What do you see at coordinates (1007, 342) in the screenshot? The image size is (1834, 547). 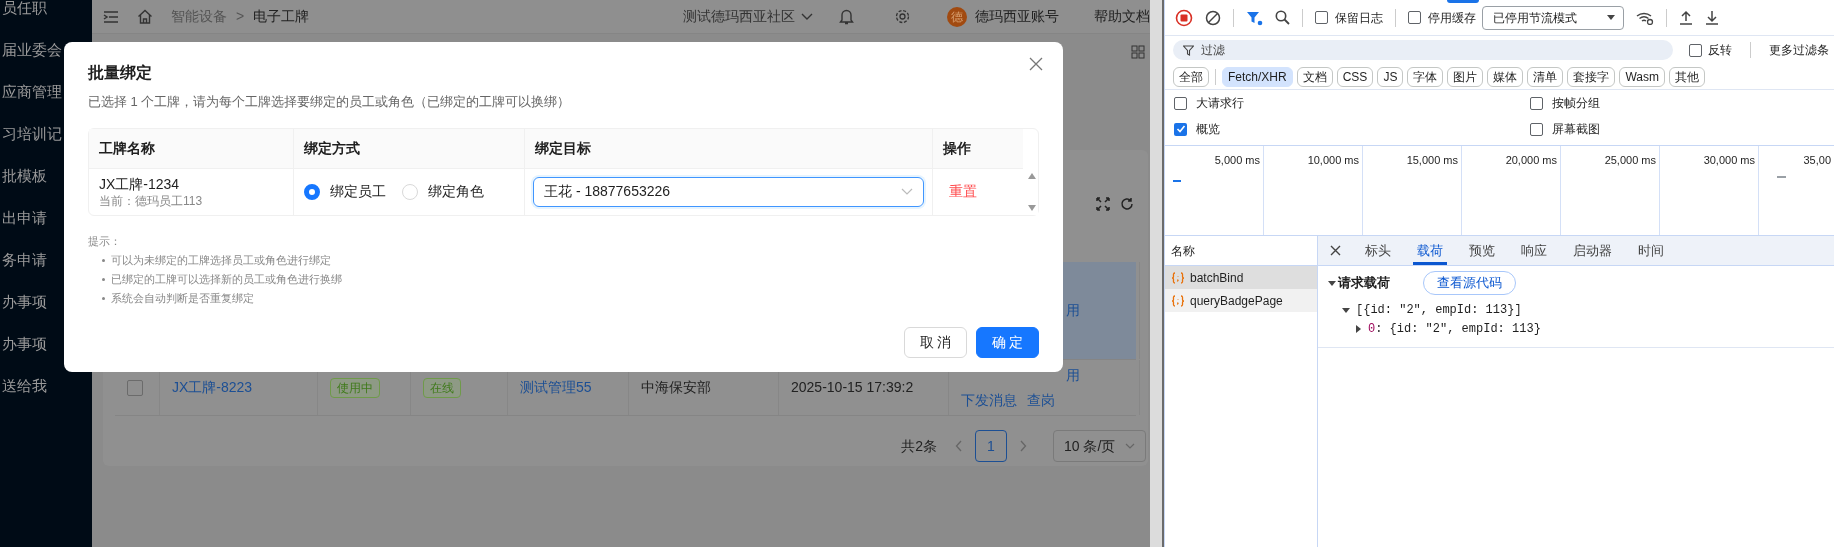 I see `confirm-button: 确 定` at bounding box center [1007, 342].